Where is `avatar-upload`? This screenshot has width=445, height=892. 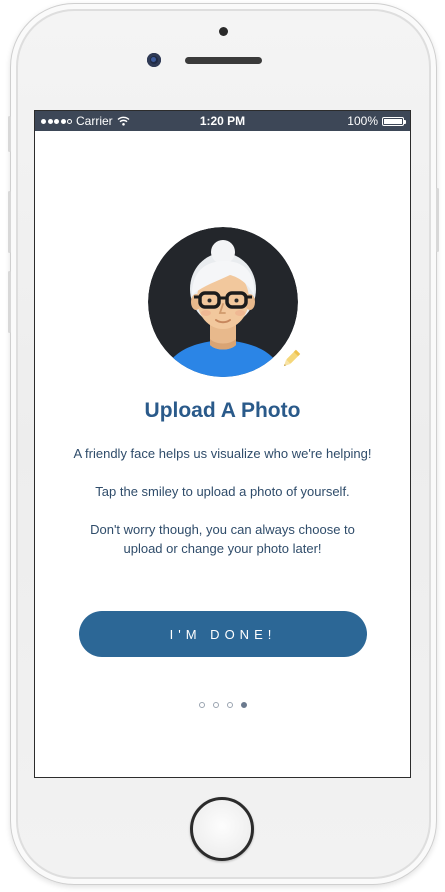 avatar-upload is located at coordinates (223, 302).